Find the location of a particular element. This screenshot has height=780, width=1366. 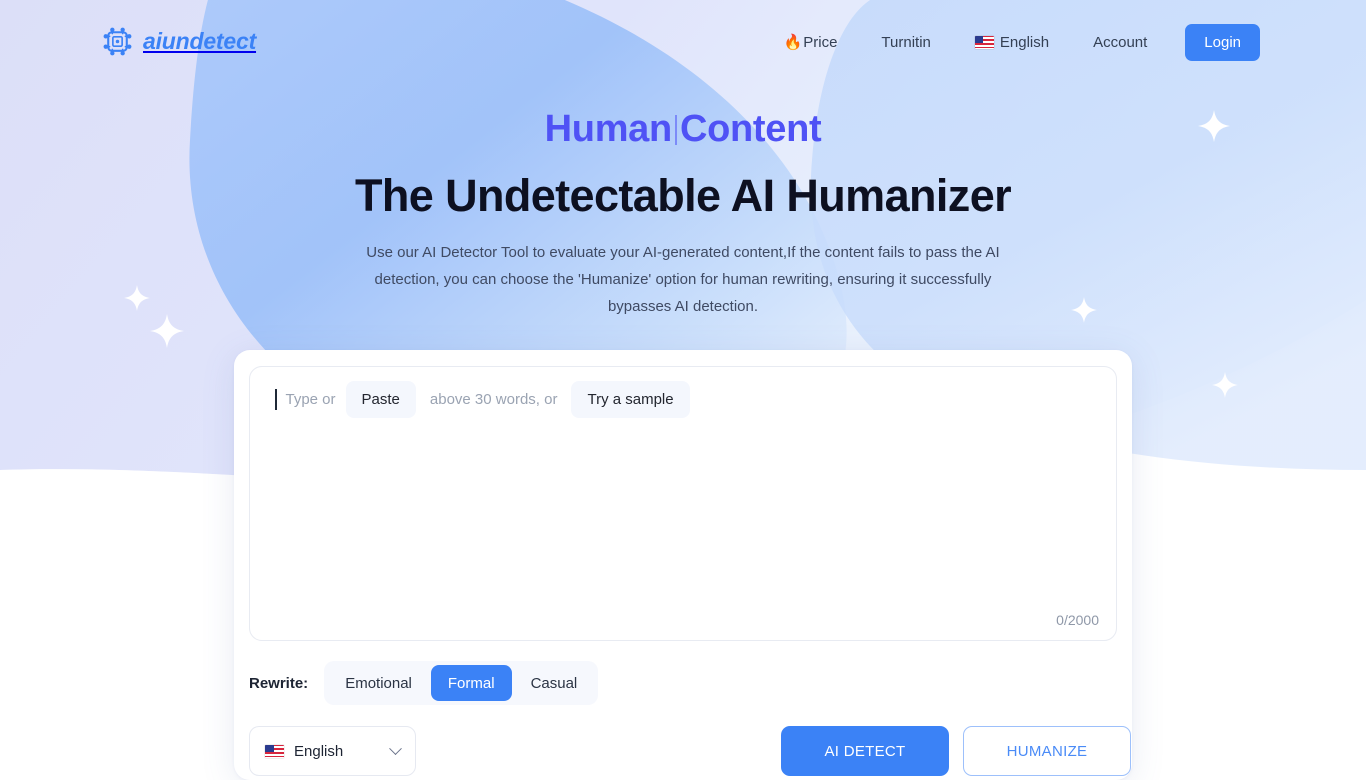

tone-option-casual: Casual is located at coordinates (554, 683).